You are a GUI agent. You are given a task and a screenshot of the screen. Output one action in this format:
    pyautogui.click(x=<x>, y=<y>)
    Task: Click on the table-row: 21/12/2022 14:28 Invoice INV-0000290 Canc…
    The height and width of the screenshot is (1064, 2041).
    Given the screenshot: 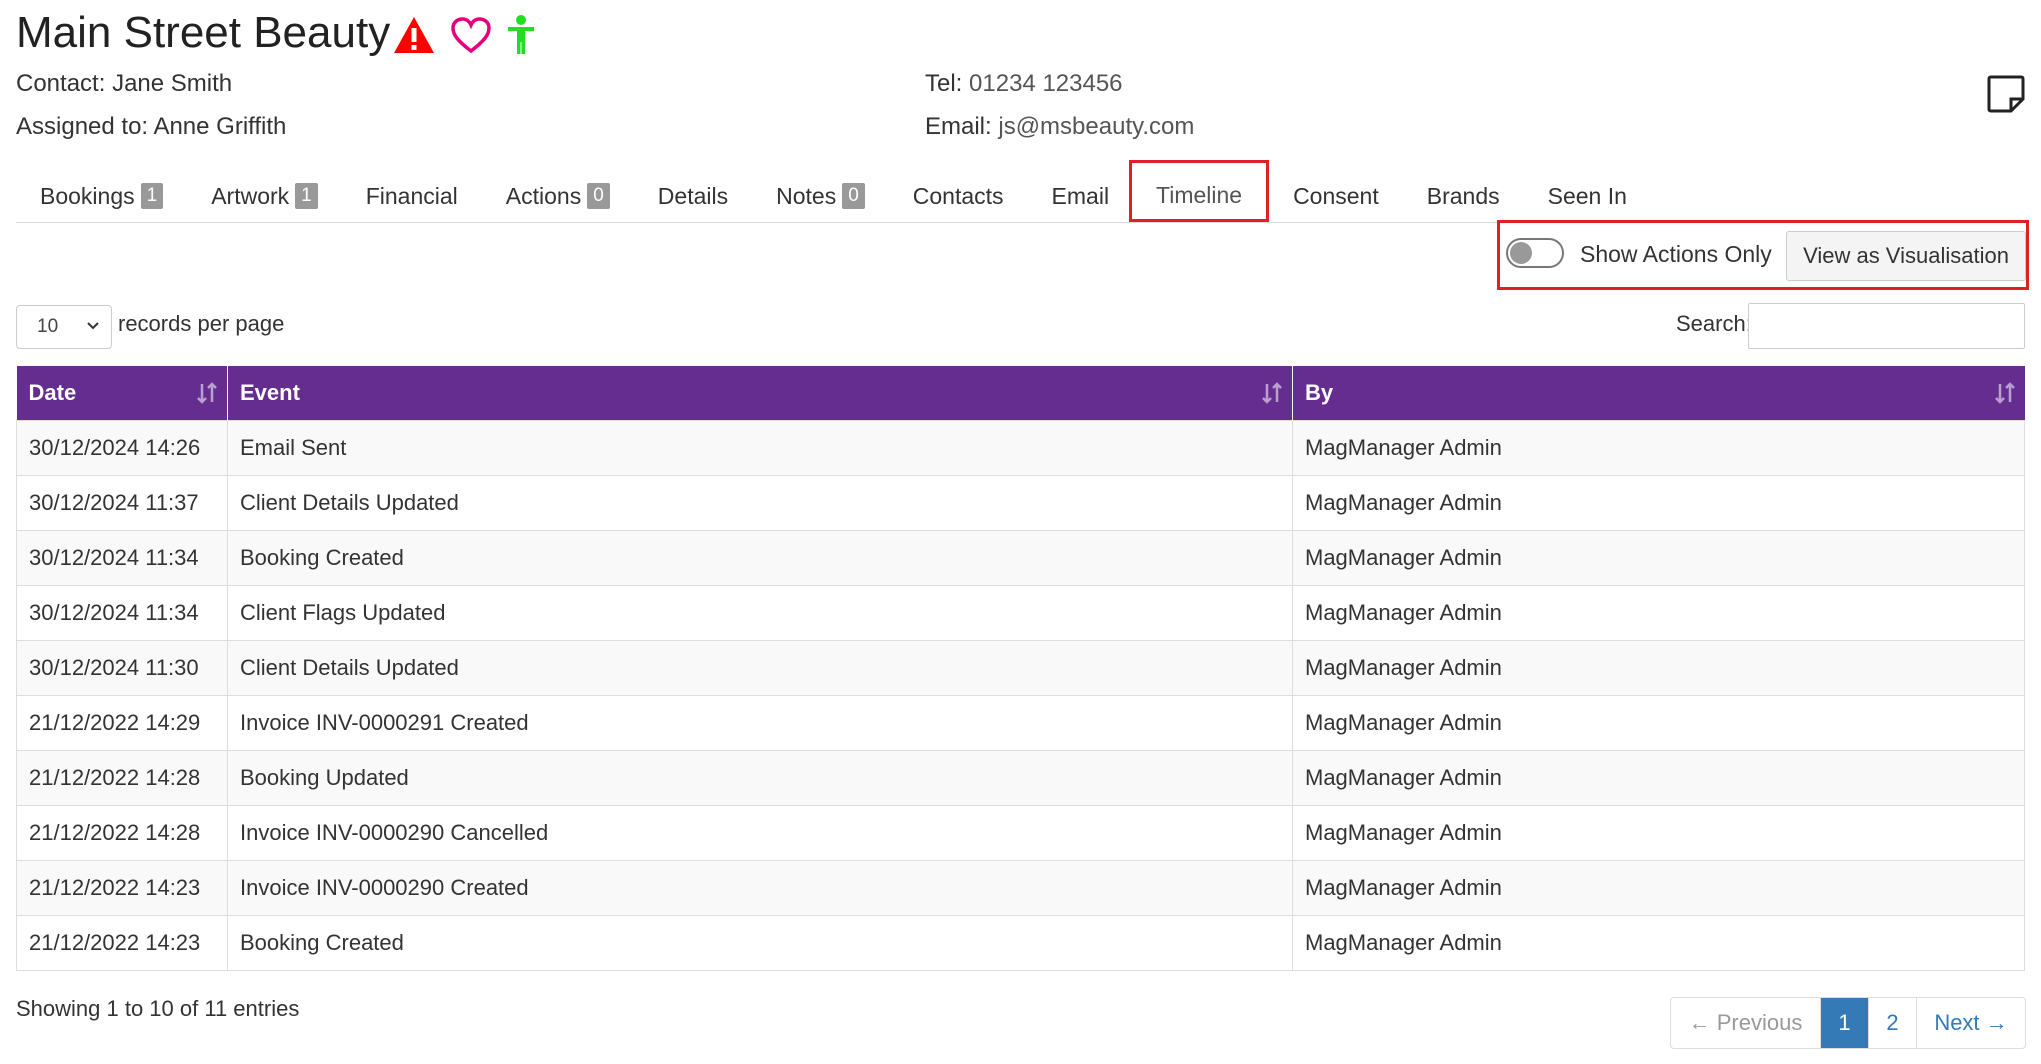 What is the action you would take?
    pyautogui.click(x=1020, y=832)
    